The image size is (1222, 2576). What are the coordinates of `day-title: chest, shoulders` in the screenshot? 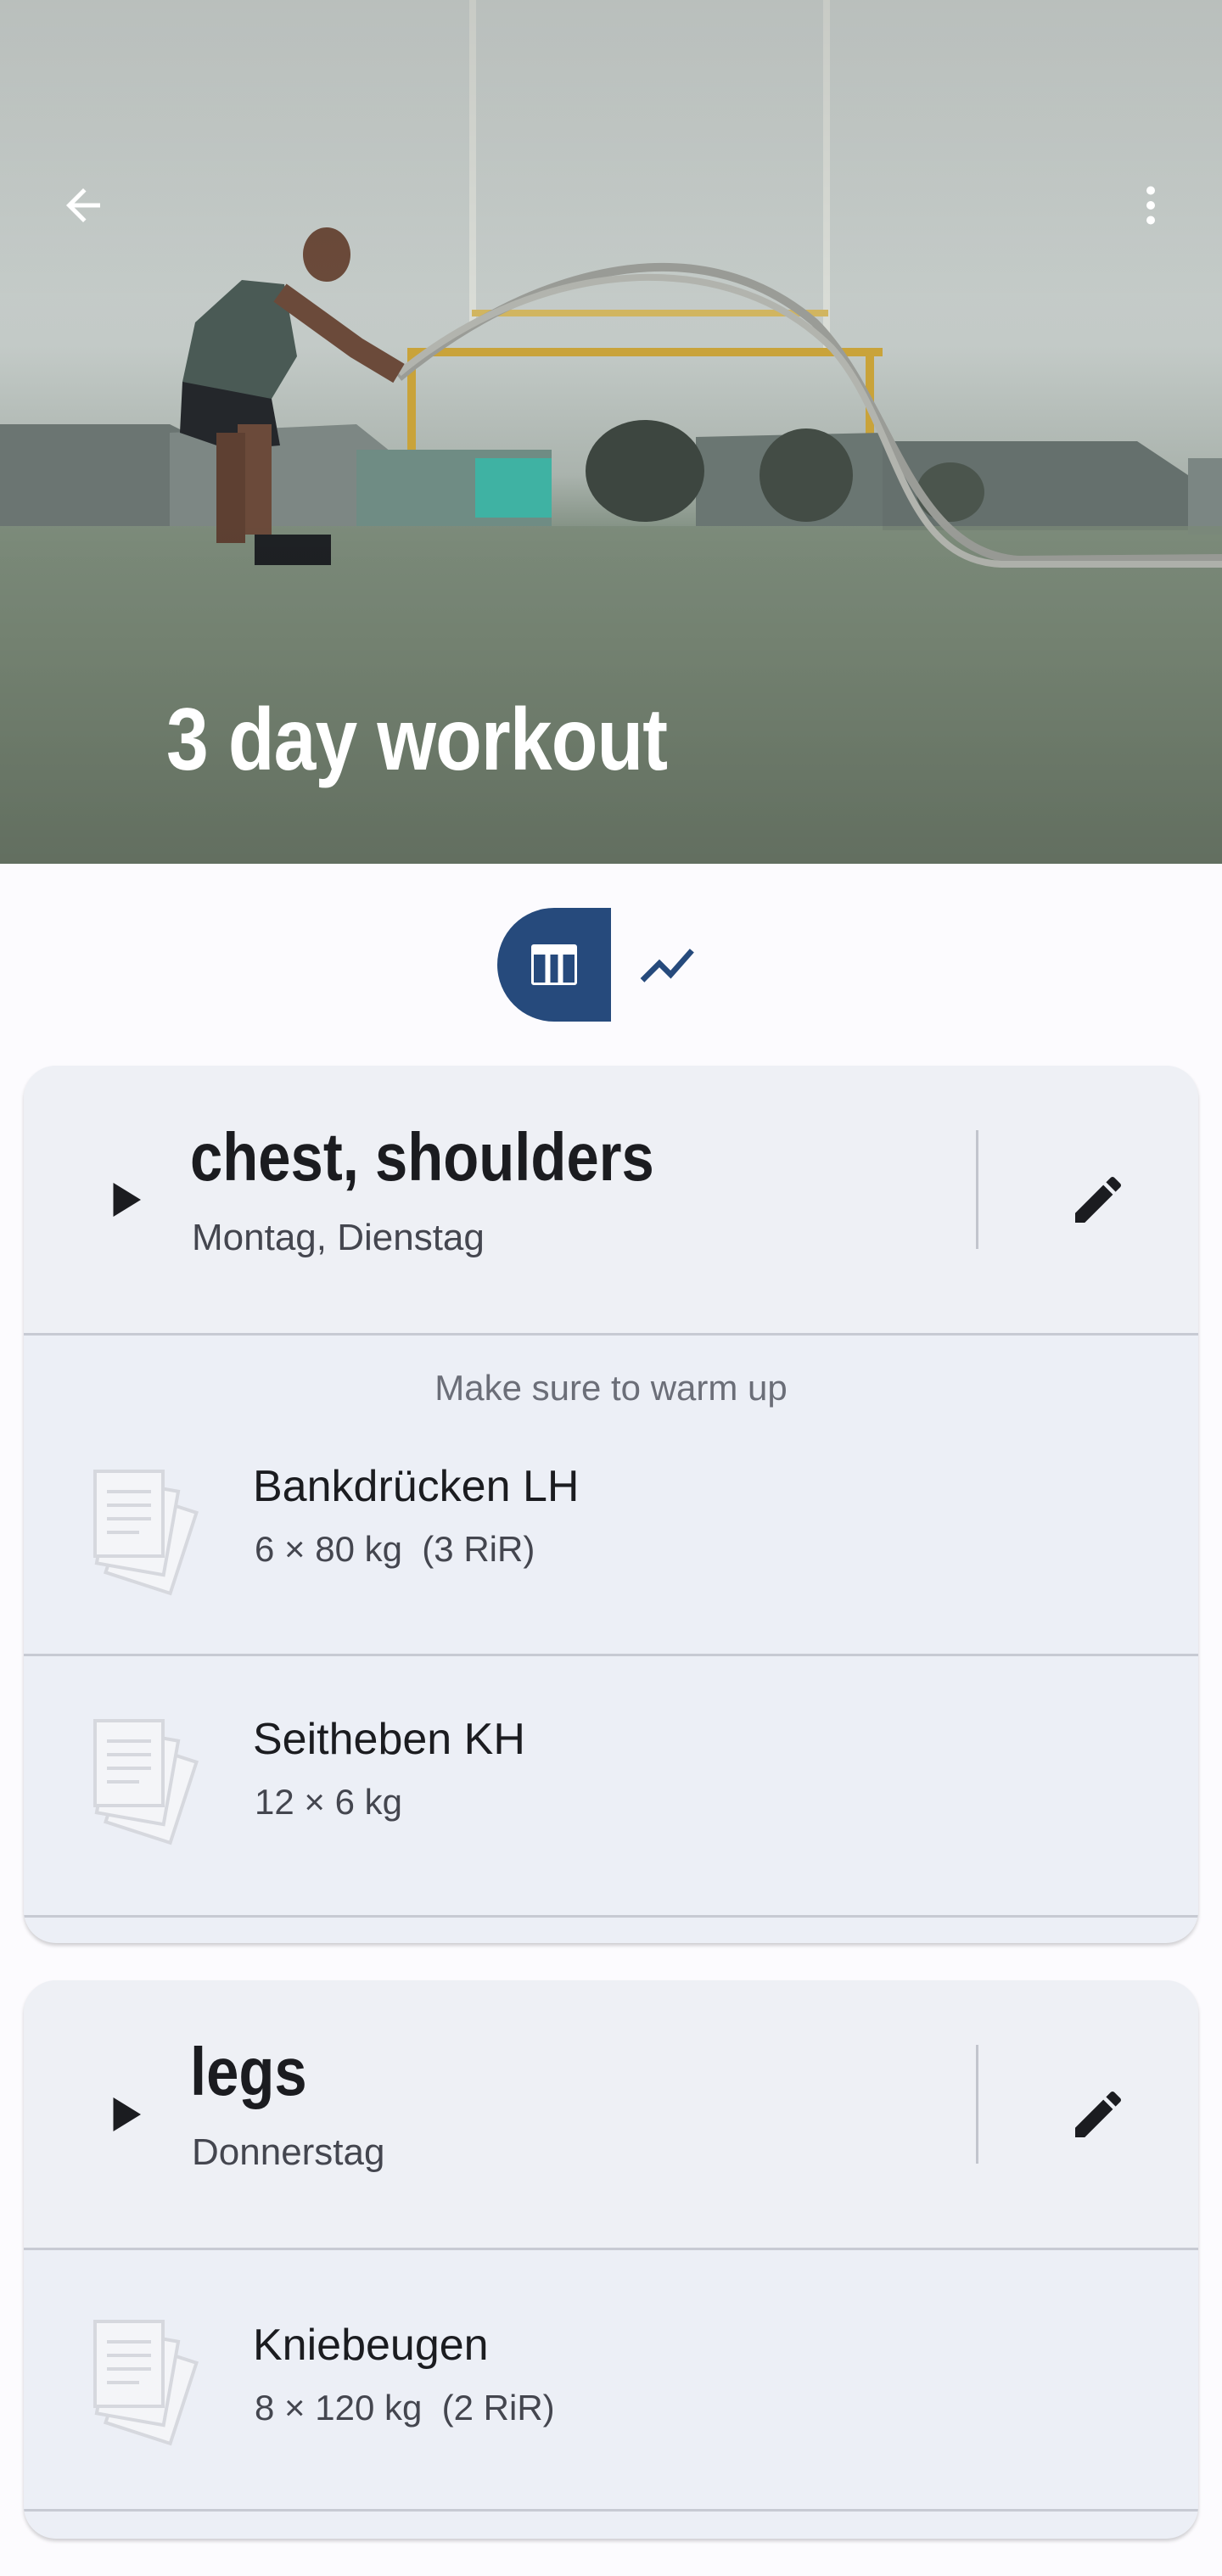 It's located at (422, 1157).